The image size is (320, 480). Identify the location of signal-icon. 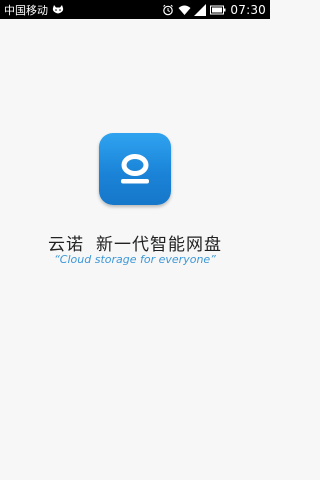
(200, 9).